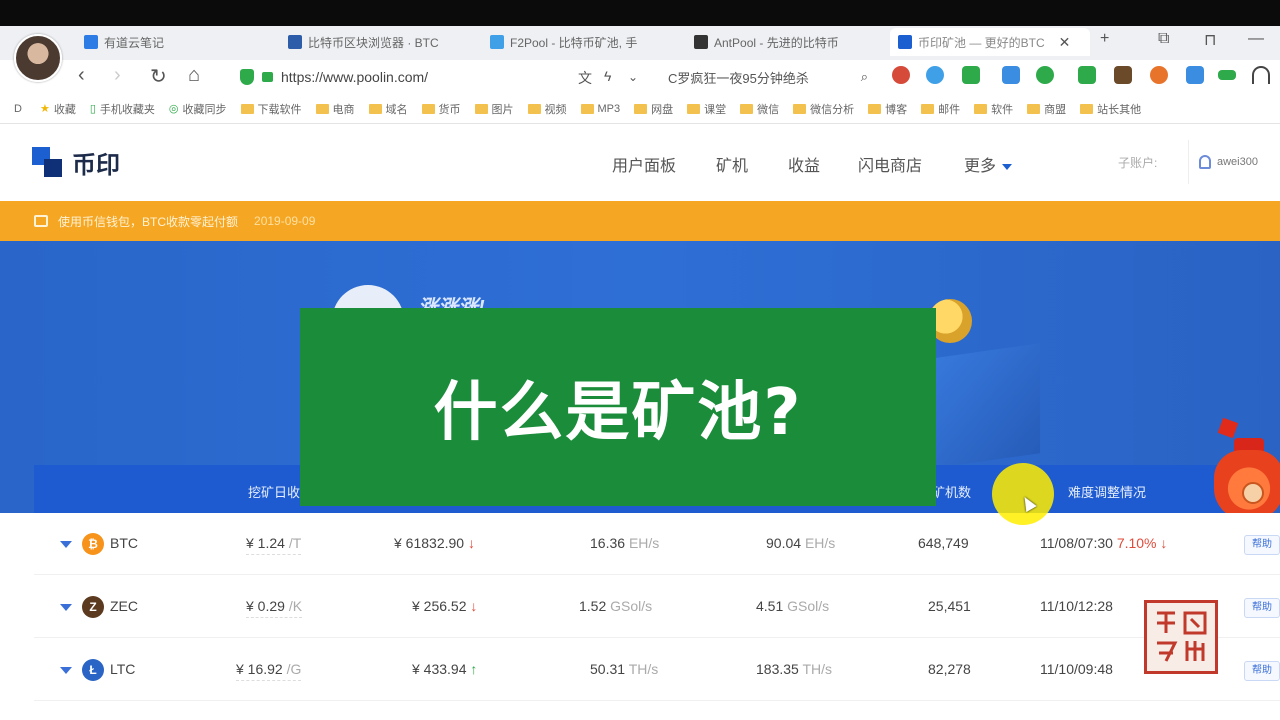  I want to click on battery-icon, so click(1227, 75).